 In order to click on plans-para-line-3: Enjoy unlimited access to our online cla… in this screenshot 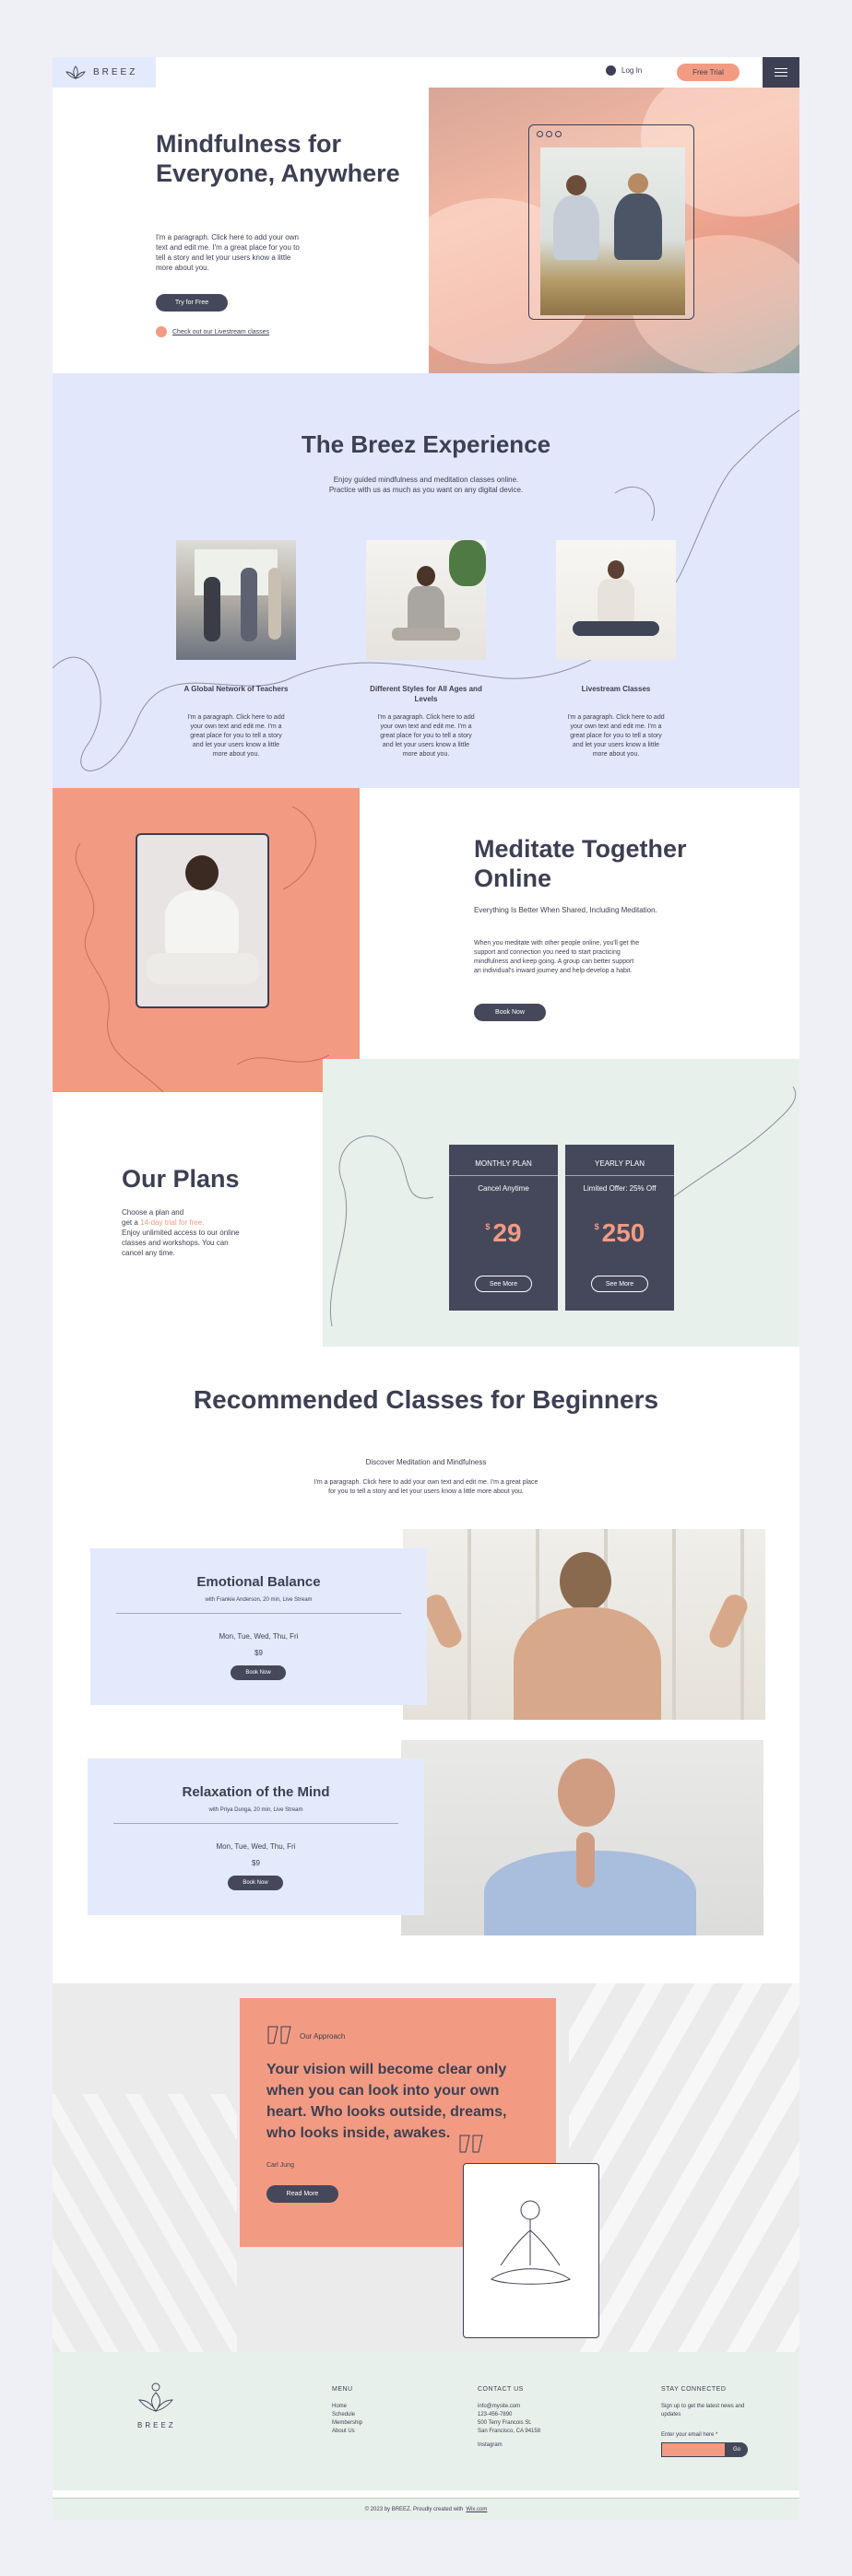, I will do `click(181, 1243)`.